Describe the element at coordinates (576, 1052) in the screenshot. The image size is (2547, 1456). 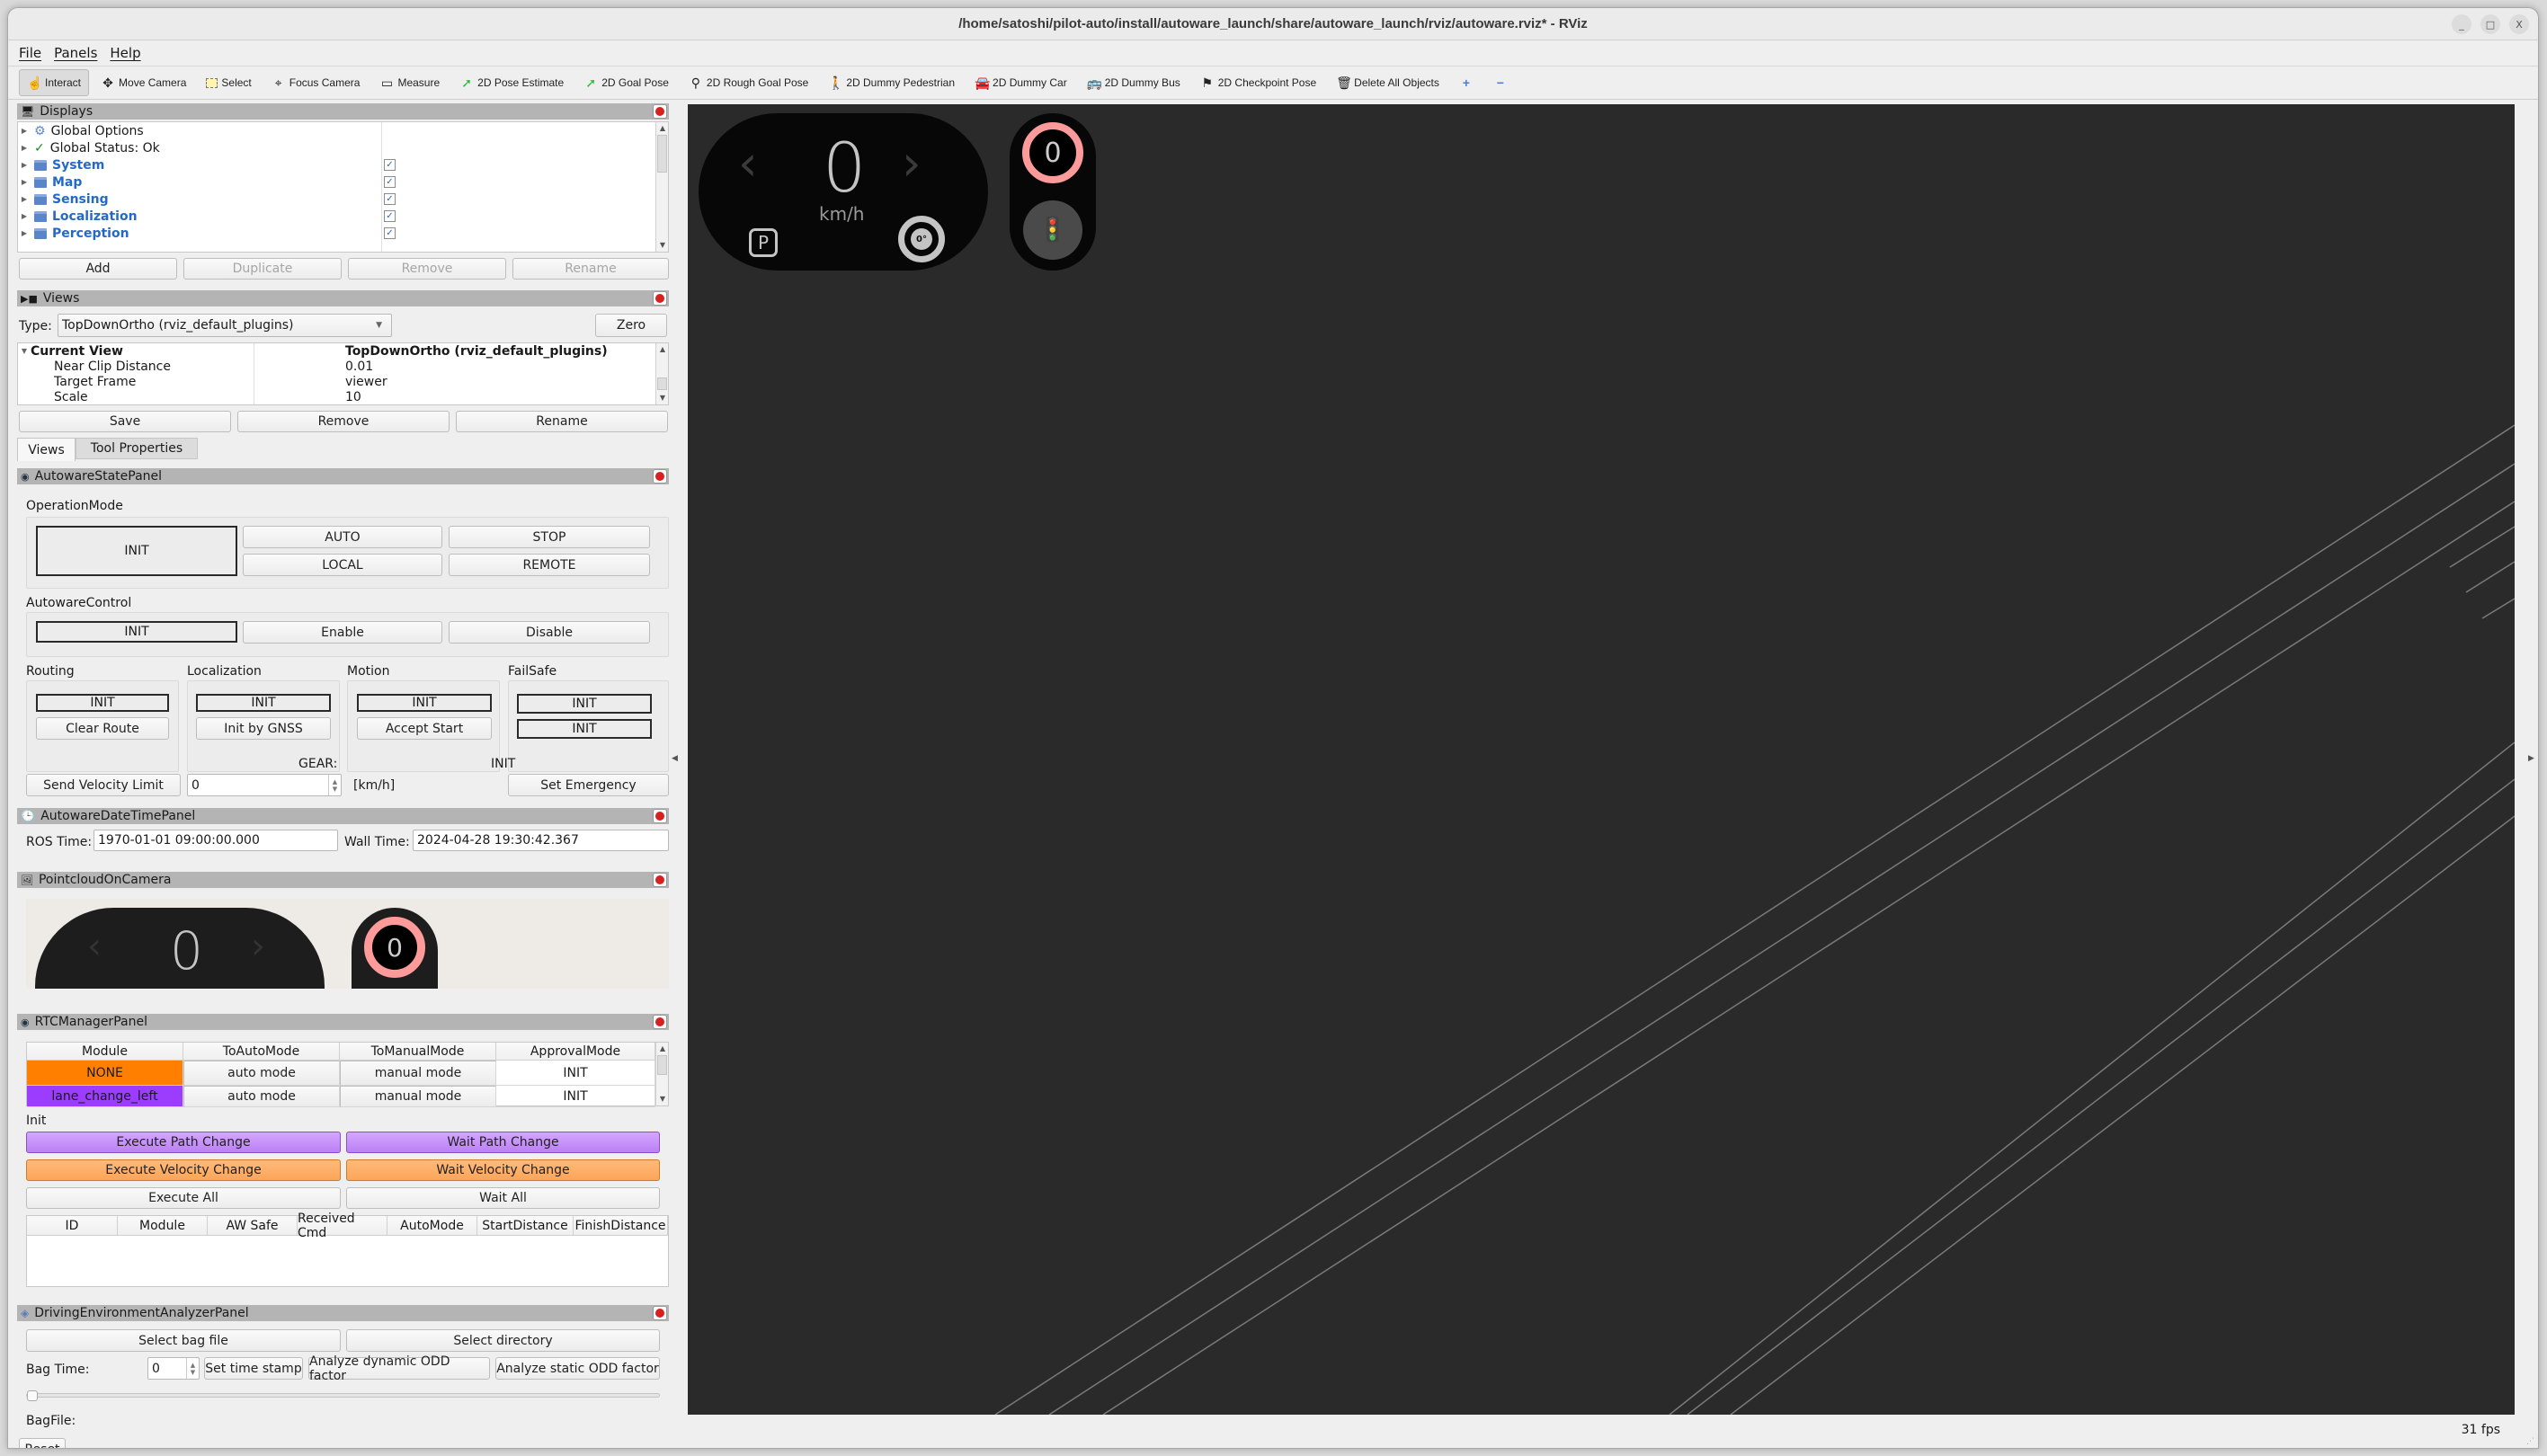
I see `column-header: ApprovalMode` at that location.